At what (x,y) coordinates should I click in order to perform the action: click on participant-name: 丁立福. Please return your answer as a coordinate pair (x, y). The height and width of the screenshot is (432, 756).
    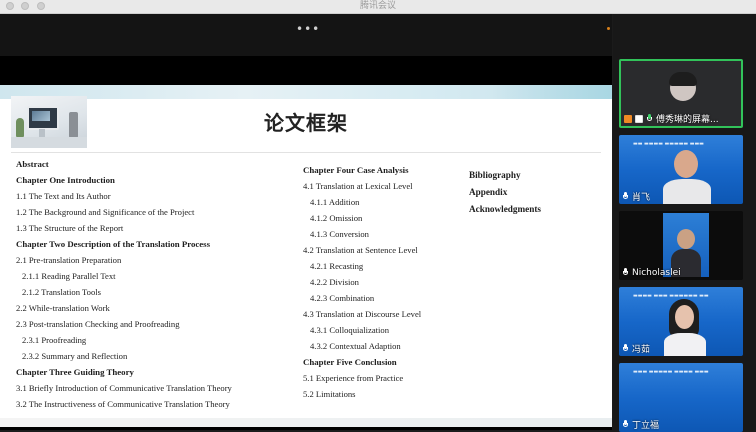
    Looking at the image, I should click on (646, 426).